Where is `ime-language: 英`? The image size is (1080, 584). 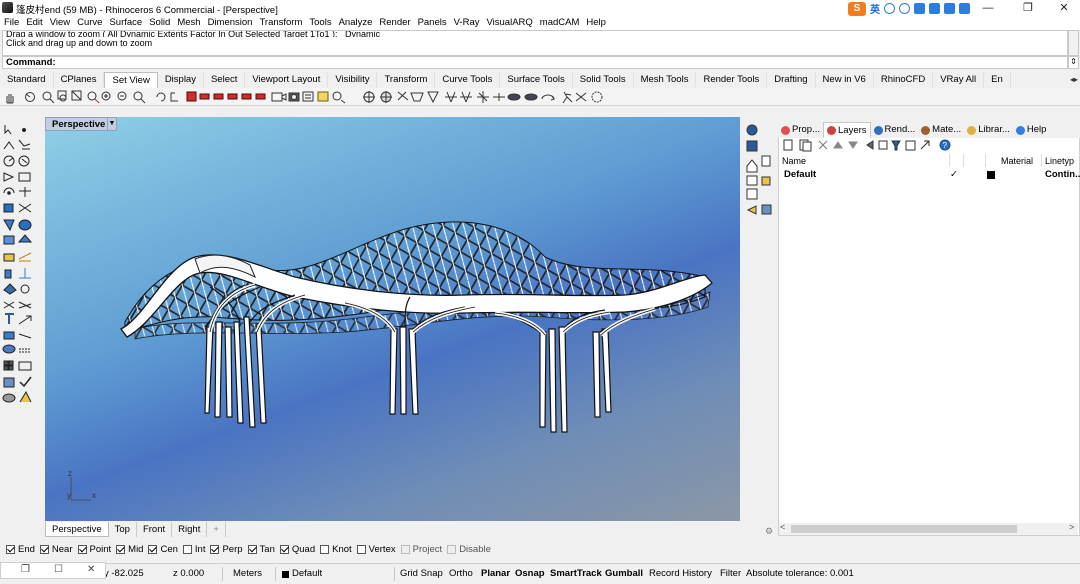
ime-language: 英 is located at coordinates (875, 8).